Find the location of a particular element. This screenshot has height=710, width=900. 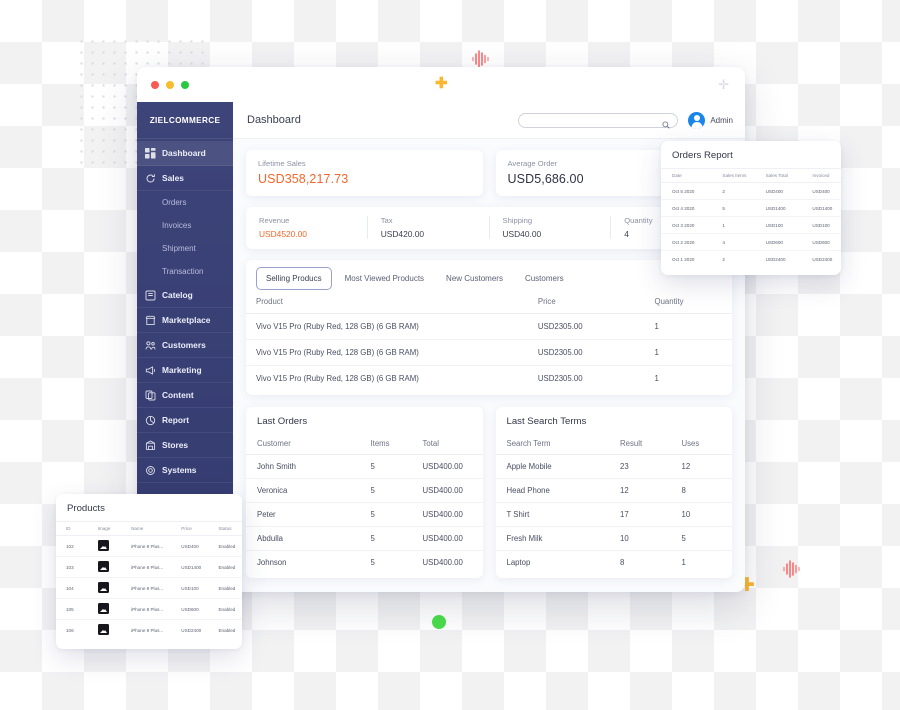

sidebar-item-label: Sales is located at coordinates (173, 178).